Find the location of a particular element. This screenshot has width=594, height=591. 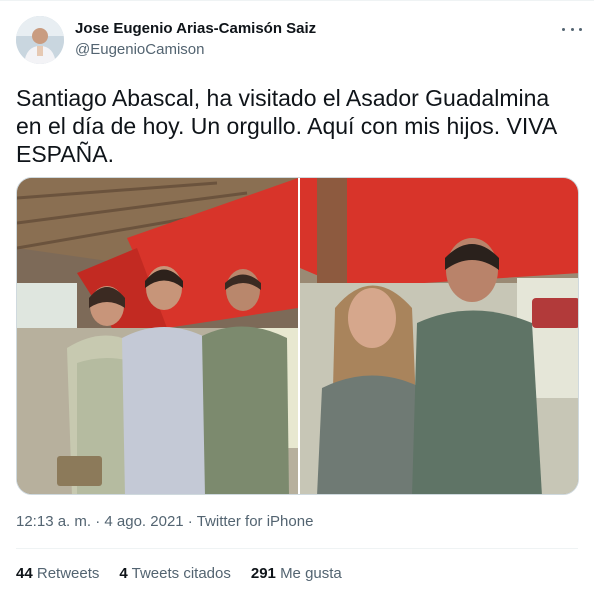

author-avatar is located at coordinates (40, 40).